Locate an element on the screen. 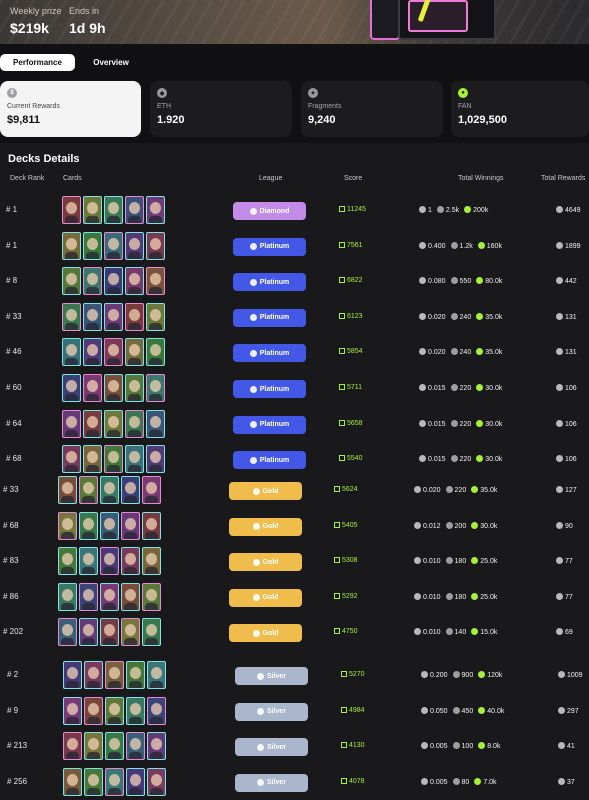  table-row: # 8 Platinum 6822 0.080 550 80.0k 442 is located at coordinates (294, 282).